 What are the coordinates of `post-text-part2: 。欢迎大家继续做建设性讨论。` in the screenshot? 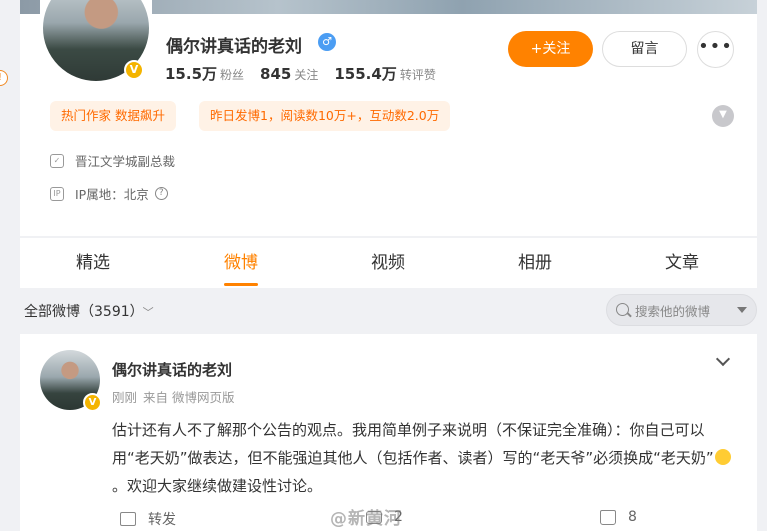 It's located at (217, 486).